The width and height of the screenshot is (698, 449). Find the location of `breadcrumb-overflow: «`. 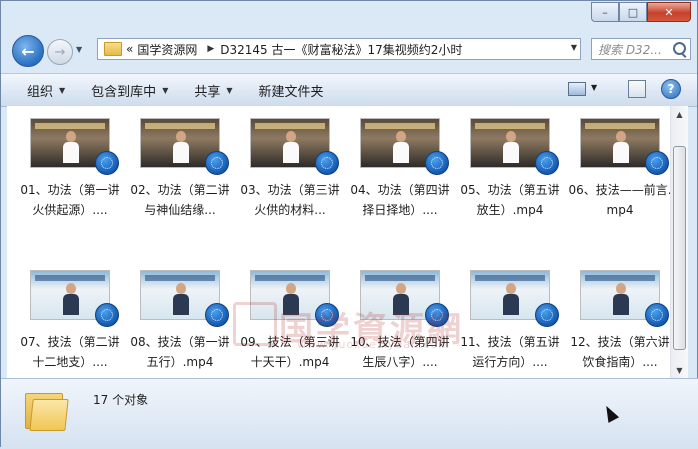

breadcrumb-overflow: « is located at coordinates (129, 49).